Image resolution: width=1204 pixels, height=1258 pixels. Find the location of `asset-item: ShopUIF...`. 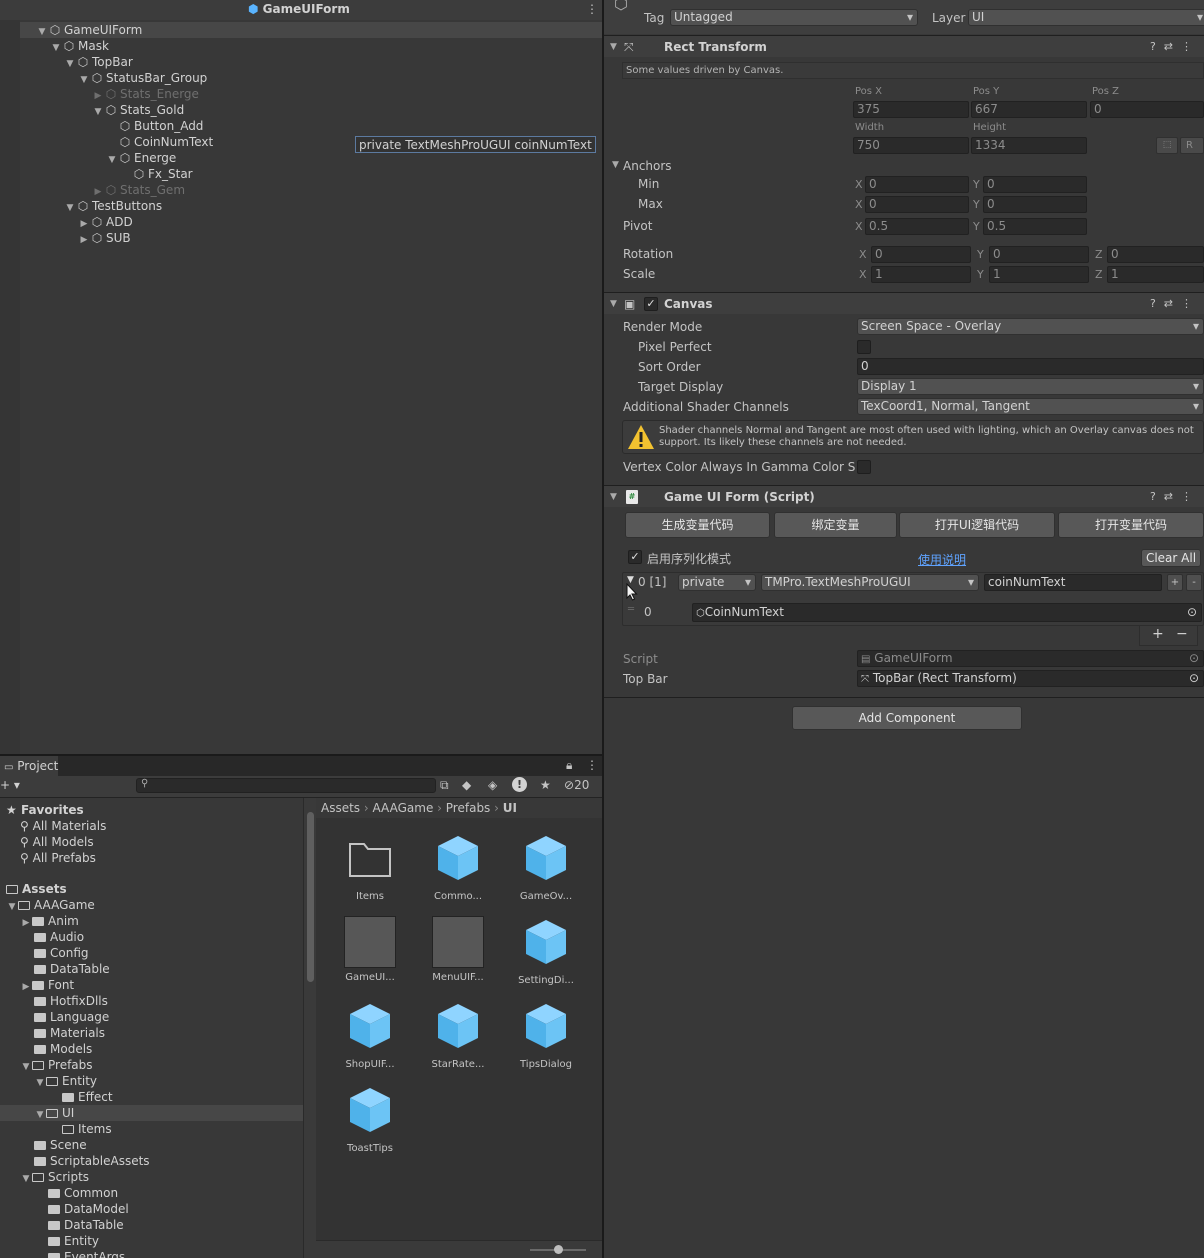

asset-item: ShopUIF... is located at coordinates (370, 1035).